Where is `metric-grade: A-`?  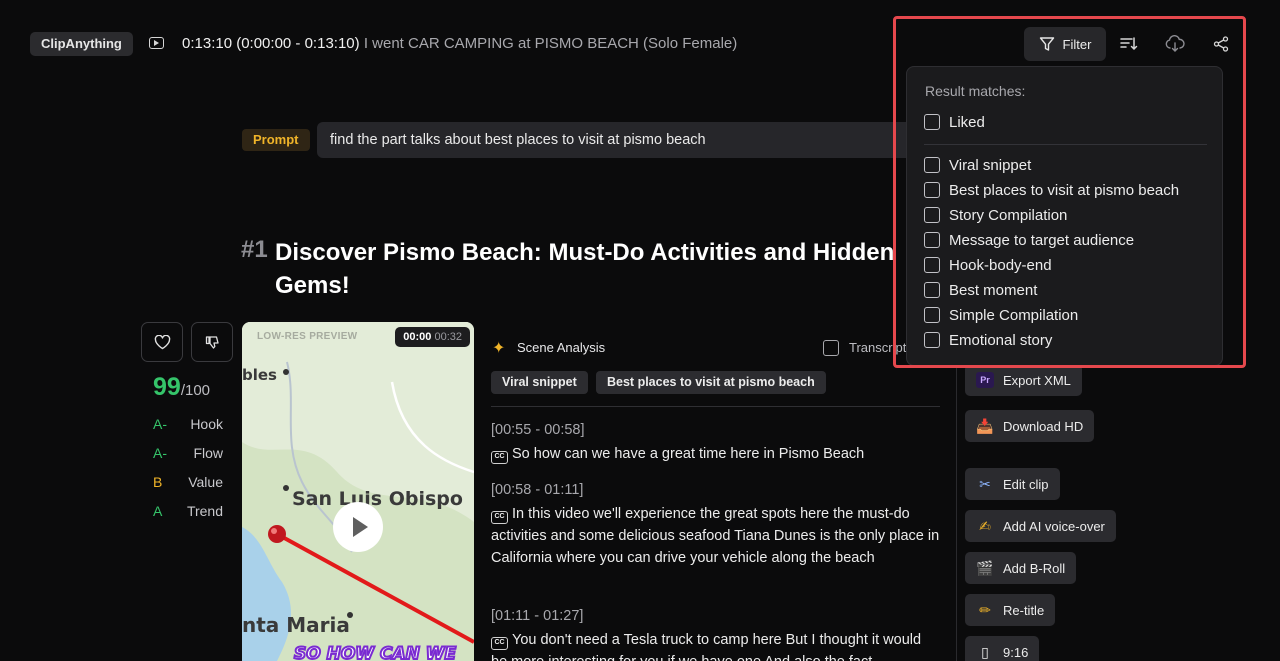
metric-grade: A- is located at coordinates (160, 424).